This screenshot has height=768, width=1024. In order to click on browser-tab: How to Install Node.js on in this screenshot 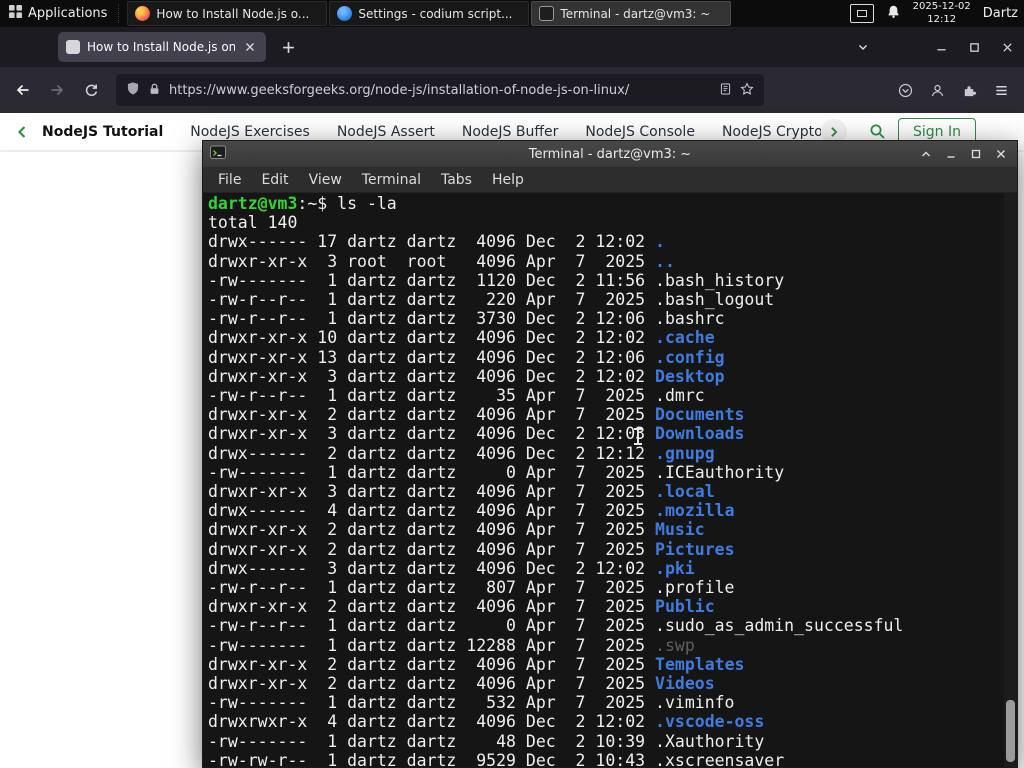, I will do `click(162, 47)`.